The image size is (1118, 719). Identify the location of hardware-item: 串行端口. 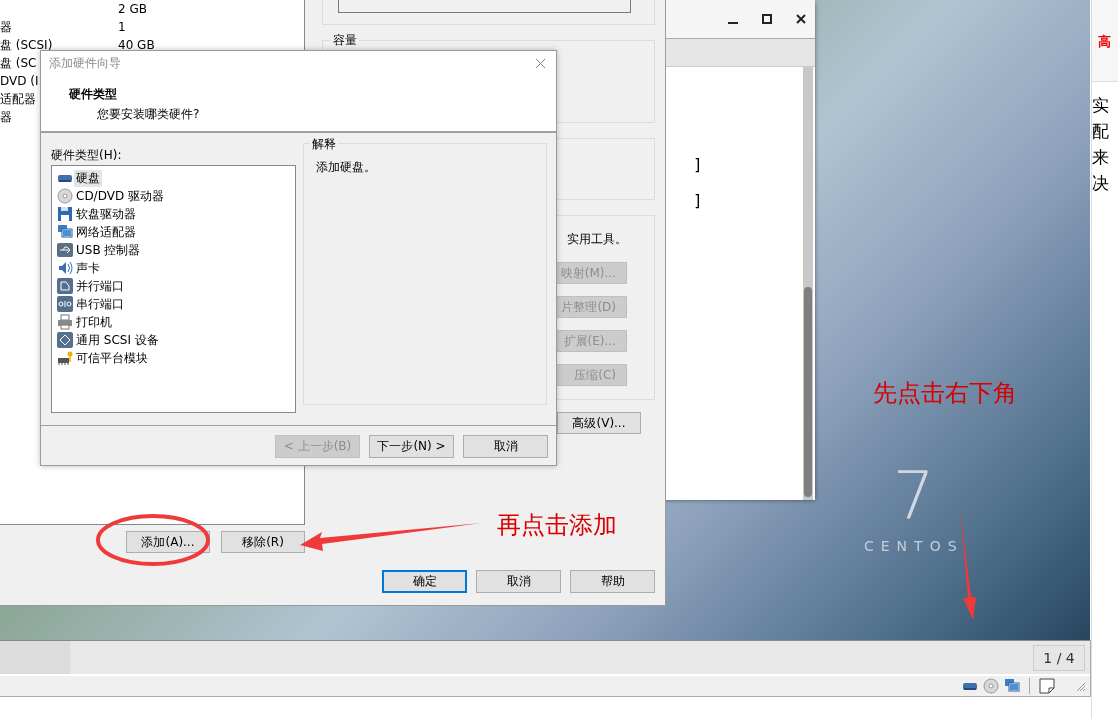
(100, 304).